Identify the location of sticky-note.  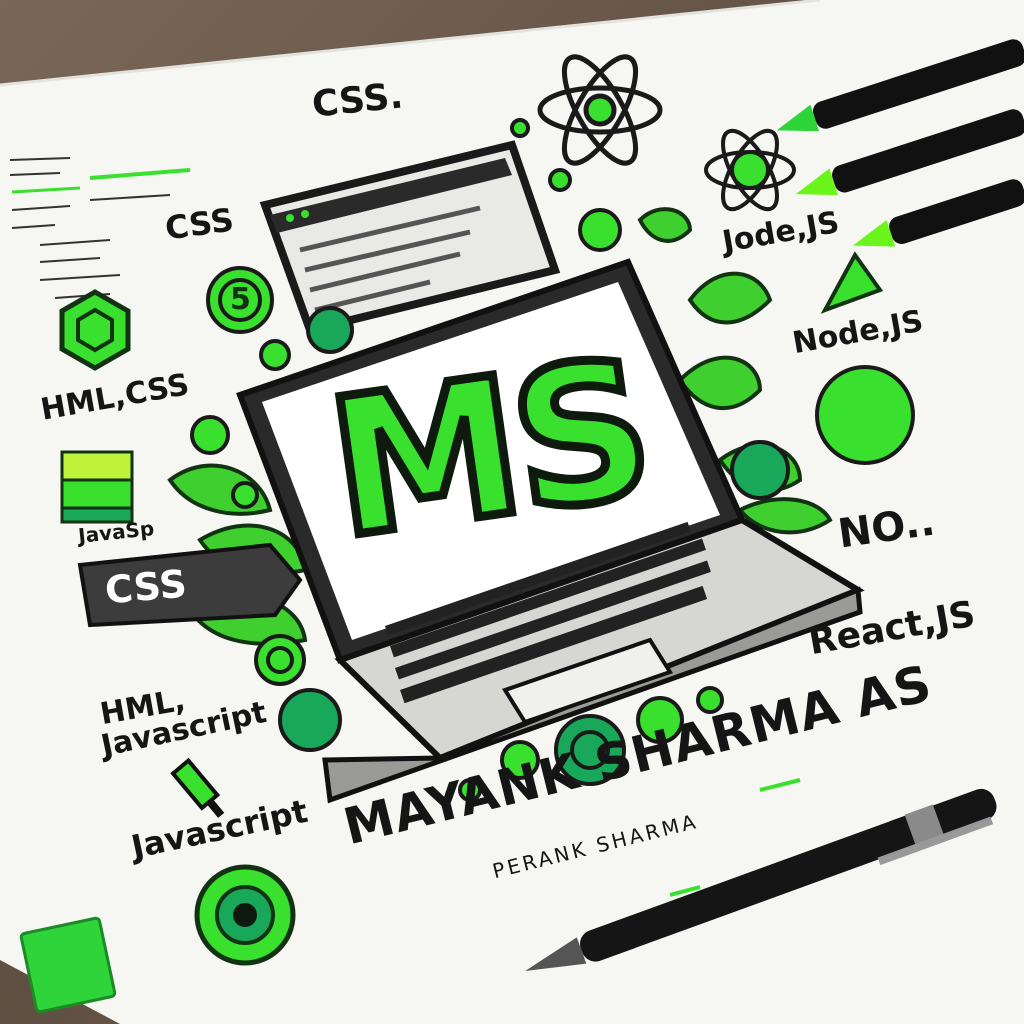
(68, 965).